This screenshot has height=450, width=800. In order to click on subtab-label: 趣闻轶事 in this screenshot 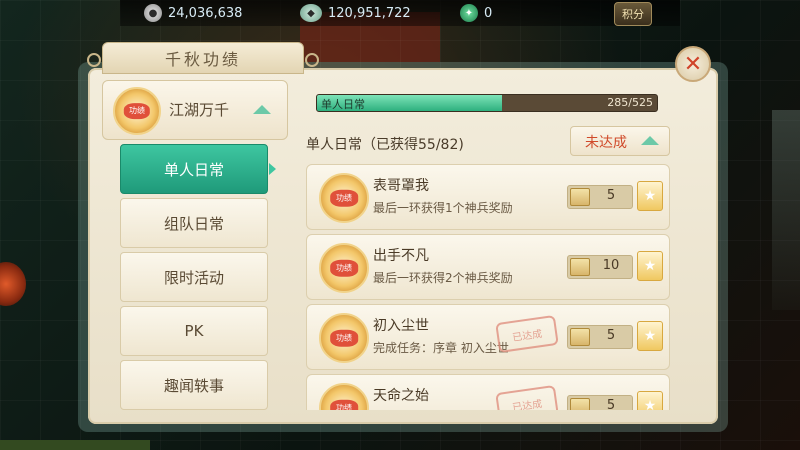, I will do `click(193, 385)`.